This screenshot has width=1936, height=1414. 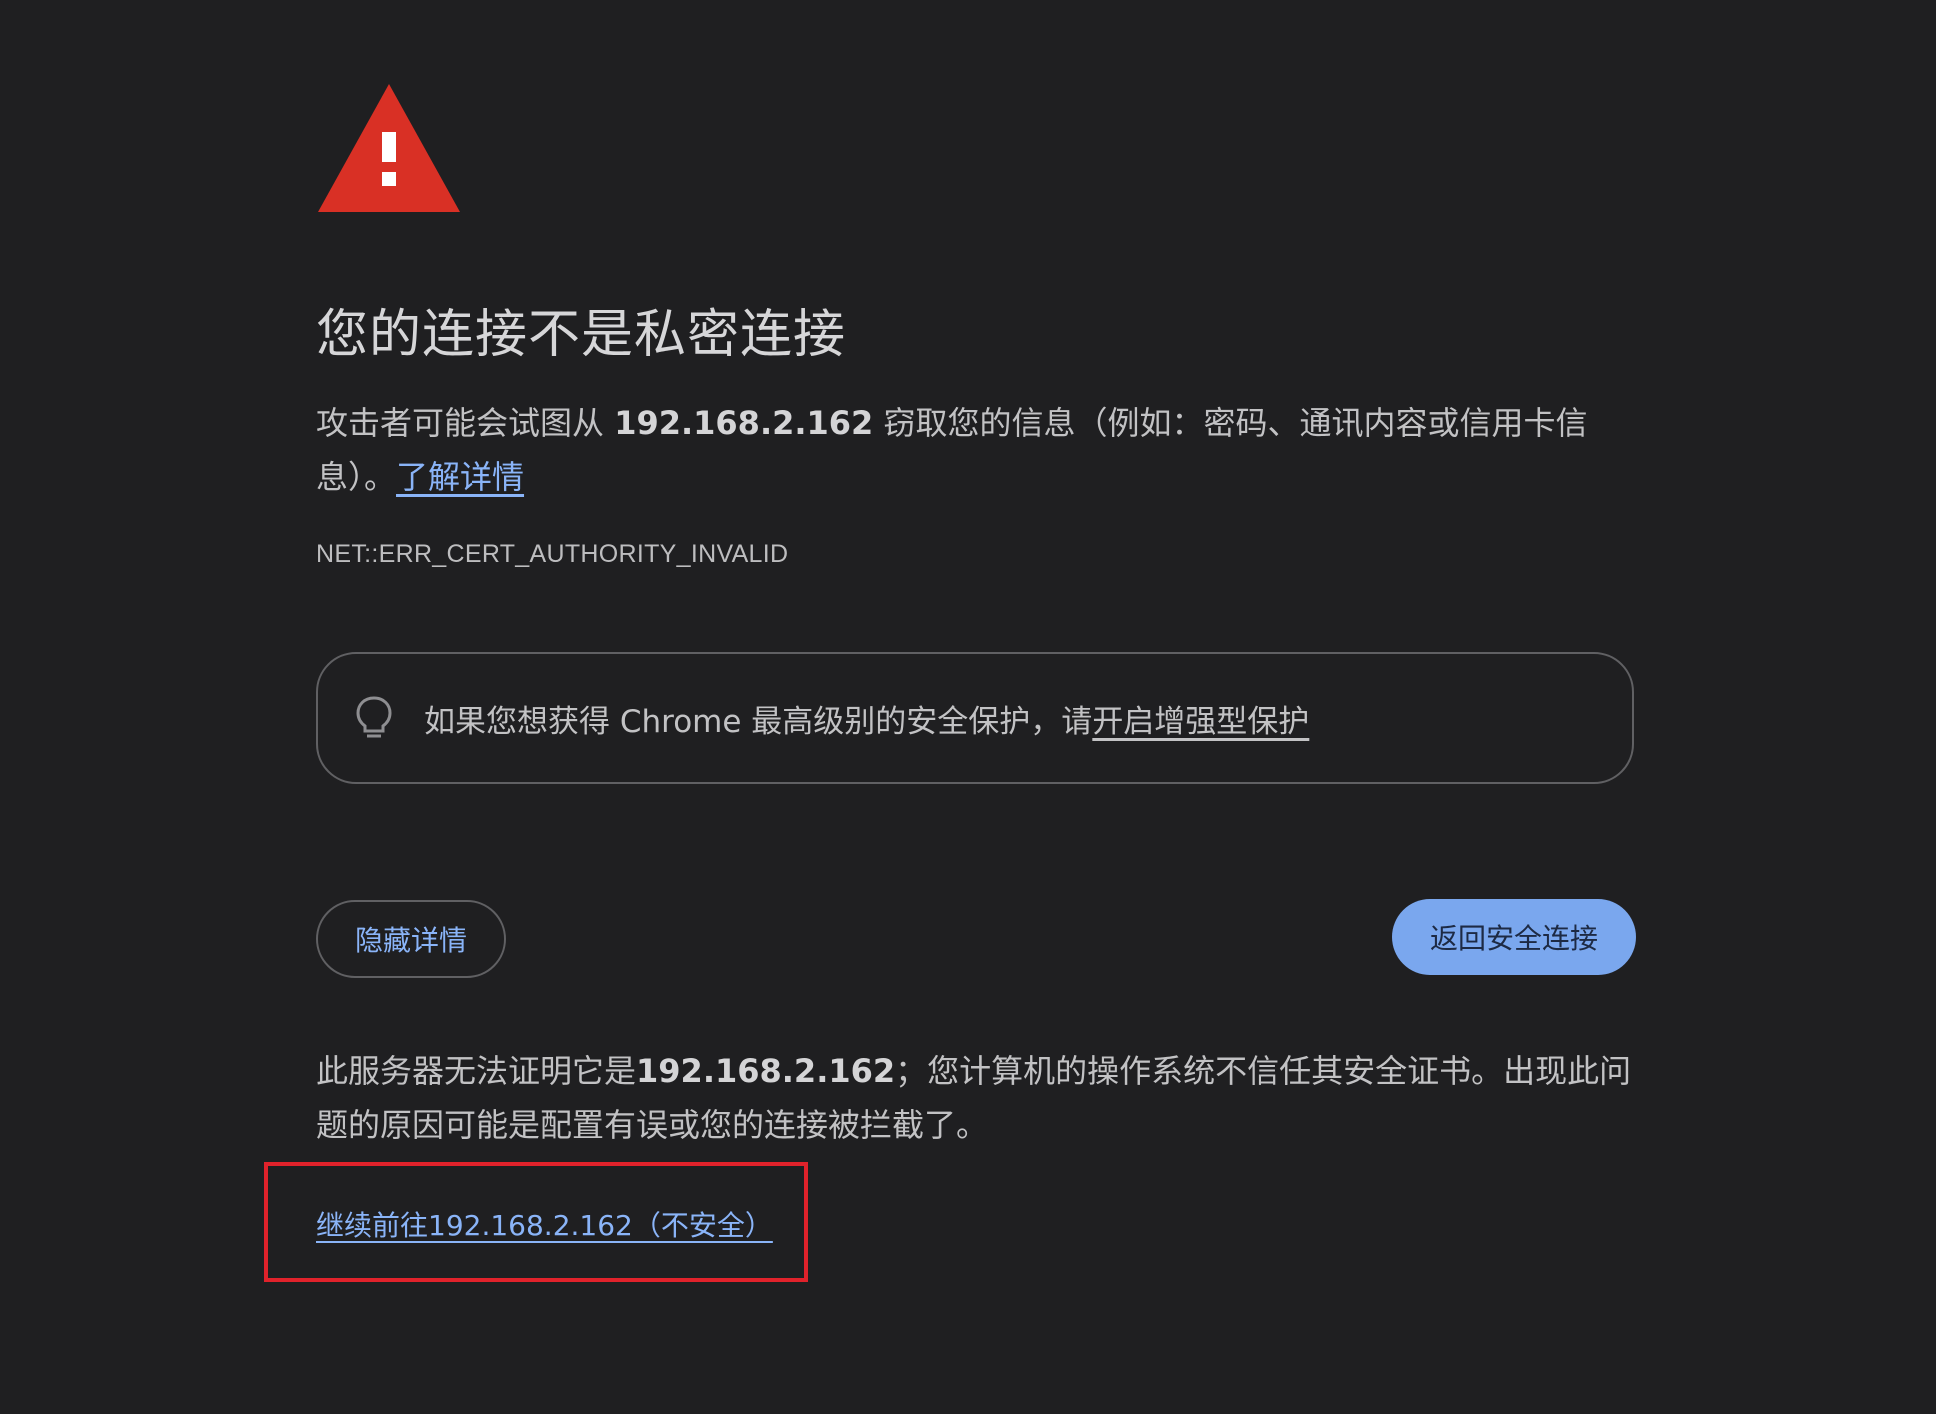 What do you see at coordinates (1200, 722) in the screenshot?
I see `enable-enhanced-protection-link: 开启增强型保护` at bounding box center [1200, 722].